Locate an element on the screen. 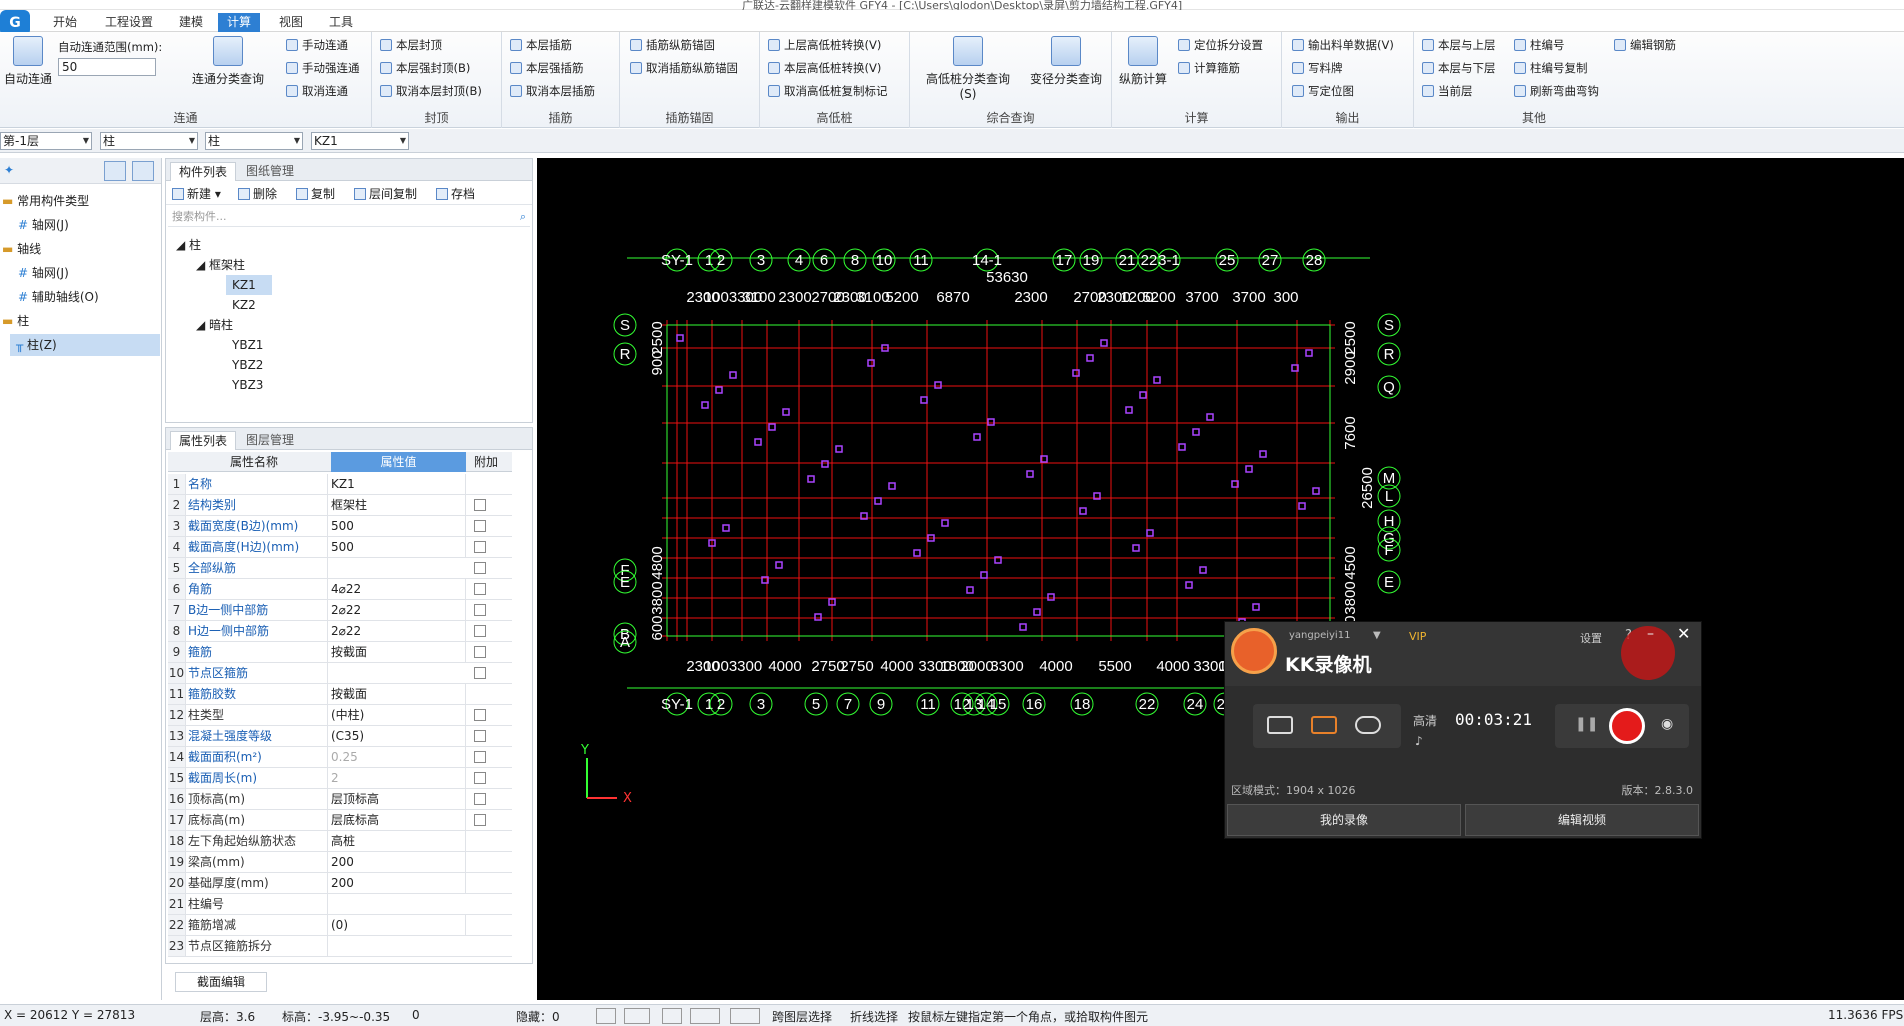 The image size is (1904, 1026). property-row: 17 底标高(m) 层底标高 is located at coordinates (340, 820).